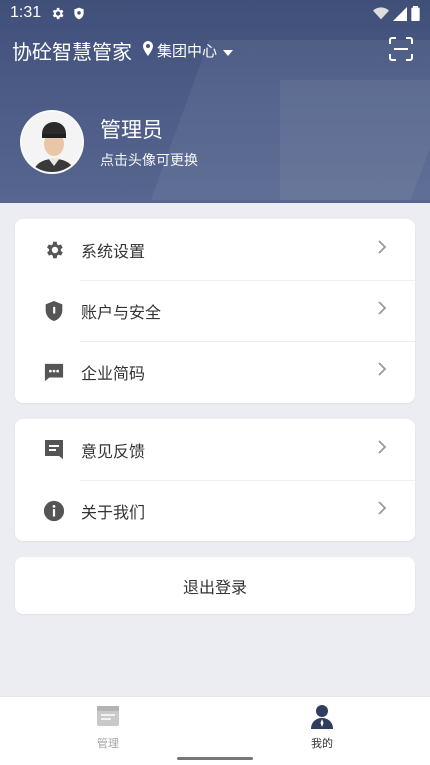 The height and width of the screenshot is (765, 430). I want to click on profile-section: 管理员 点击头像可更换, so click(109, 142).